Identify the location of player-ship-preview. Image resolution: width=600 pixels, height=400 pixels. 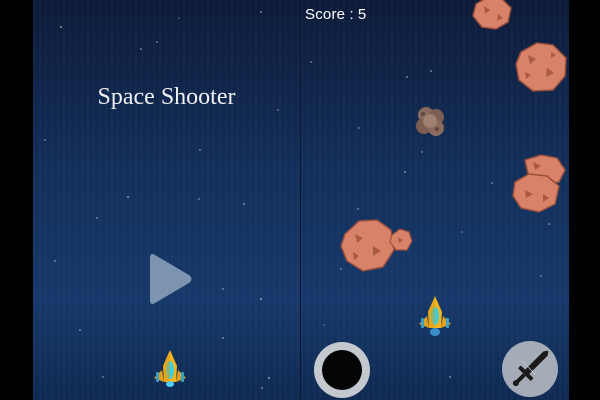
(170, 370).